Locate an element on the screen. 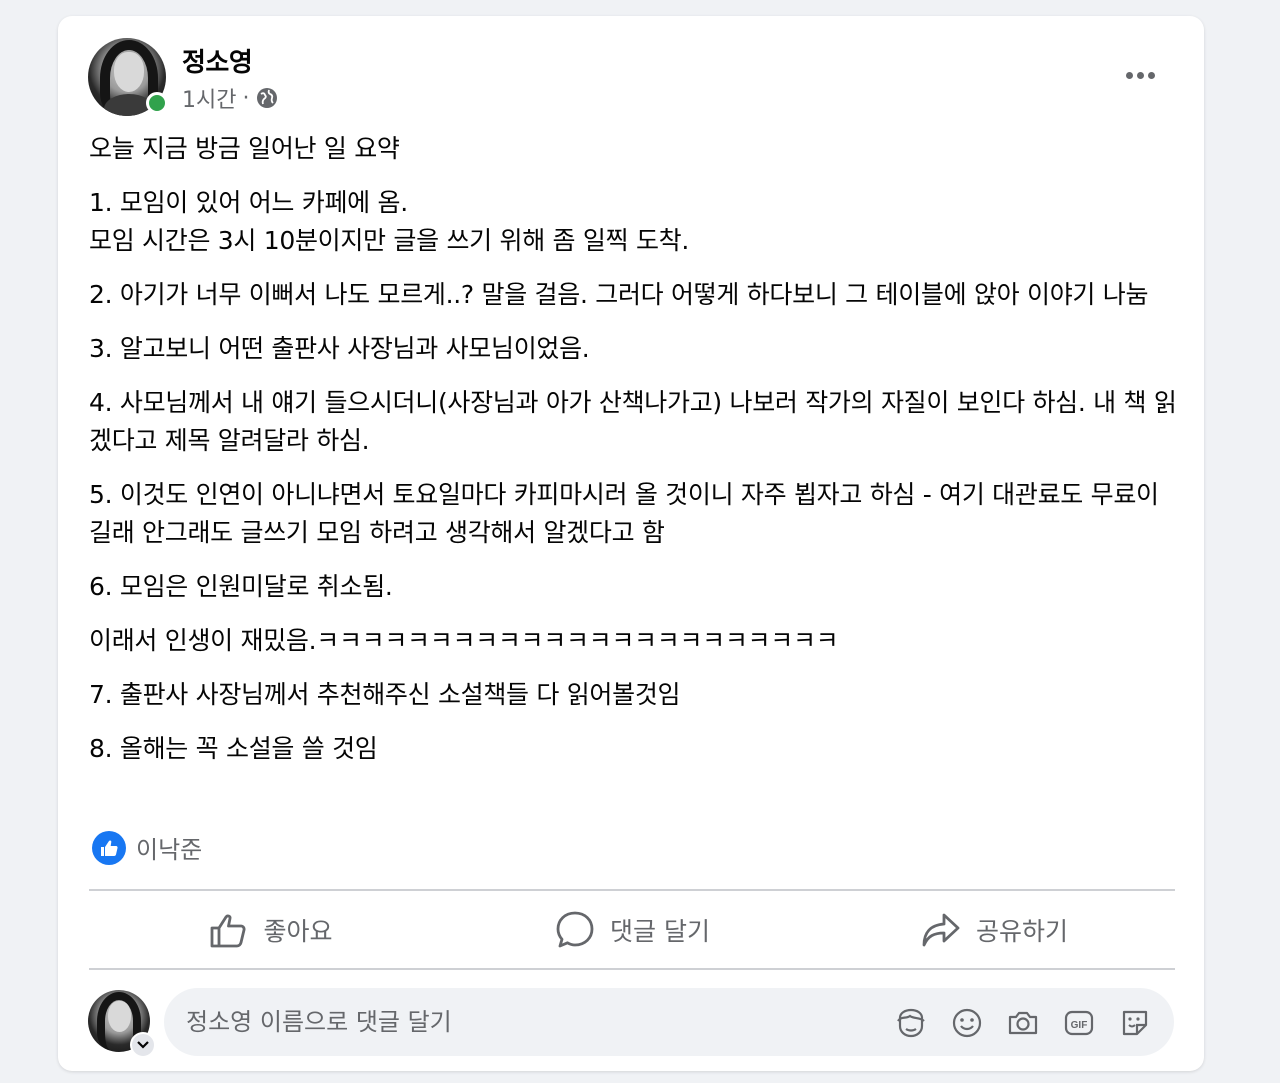 The width and height of the screenshot is (1280, 1083). share-button: 공유하기 is located at coordinates (994, 930).